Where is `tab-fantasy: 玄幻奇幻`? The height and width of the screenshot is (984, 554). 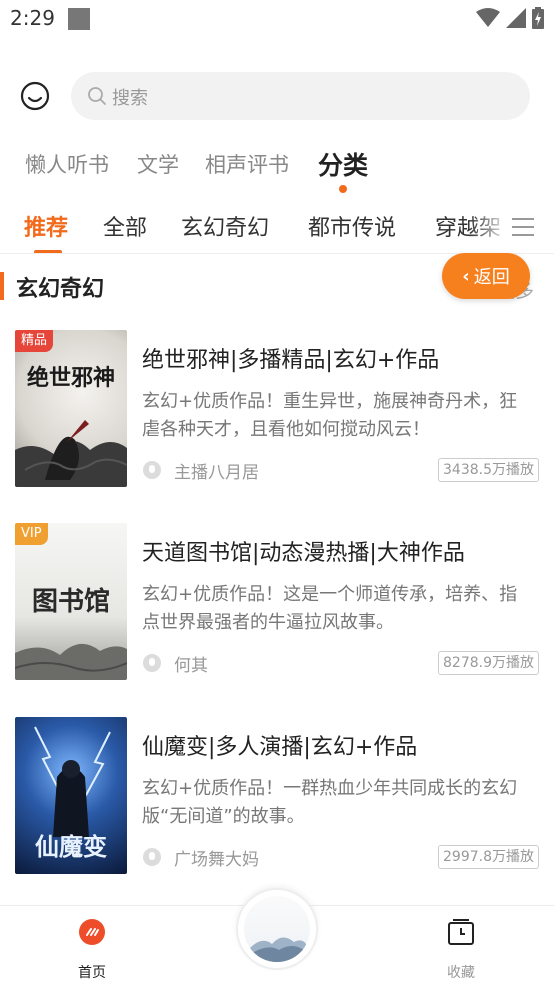 tab-fantasy: 玄幻奇幻 is located at coordinates (225, 226).